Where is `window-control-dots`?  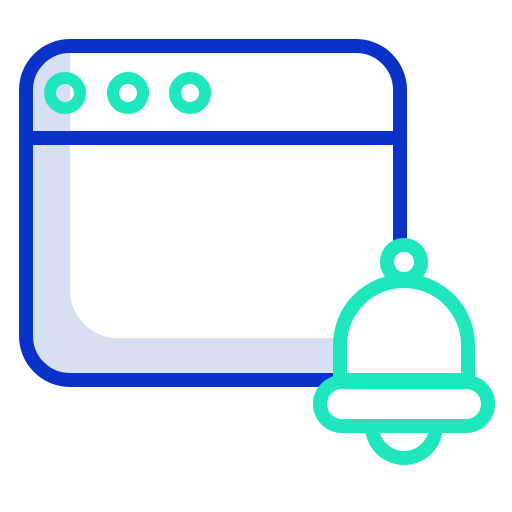
window-control-dots is located at coordinates (127, 93).